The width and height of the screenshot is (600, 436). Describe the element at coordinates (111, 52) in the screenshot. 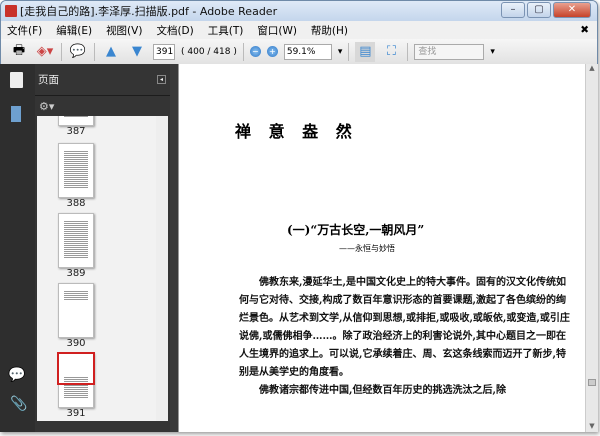

I see `previous-page-icon: ▲` at that location.